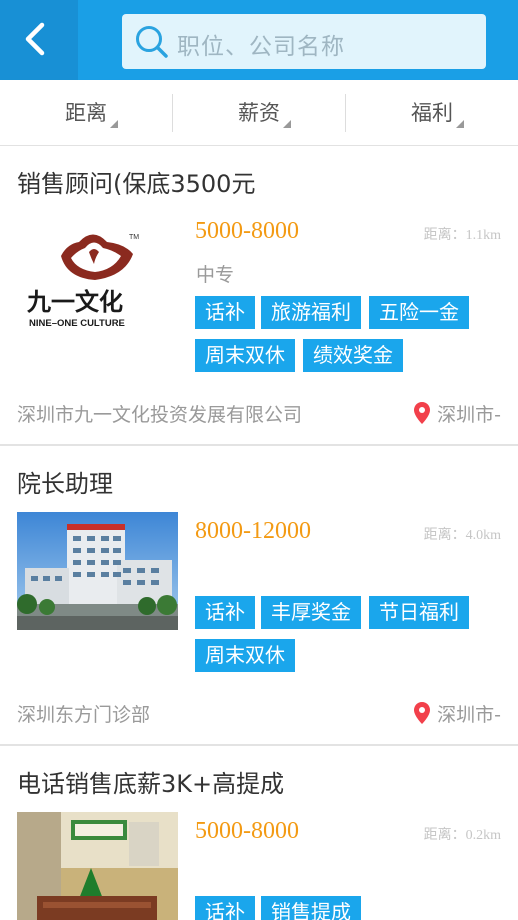 This screenshot has width=518, height=920. What do you see at coordinates (311, 908) in the screenshot?
I see `benefit-tag: 销售提成` at bounding box center [311, 908].